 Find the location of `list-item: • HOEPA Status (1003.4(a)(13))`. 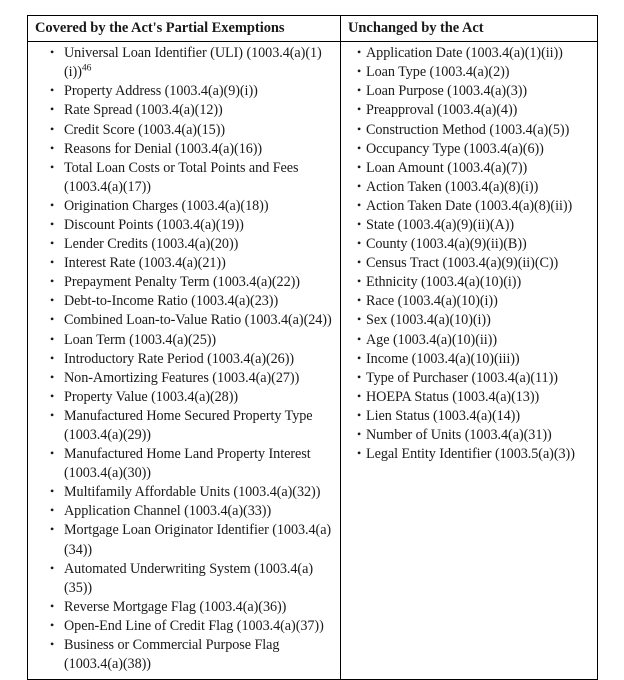

list-item: • HOEPA Status (1003.4(a)(13)) is located at coordinates (469, 397).